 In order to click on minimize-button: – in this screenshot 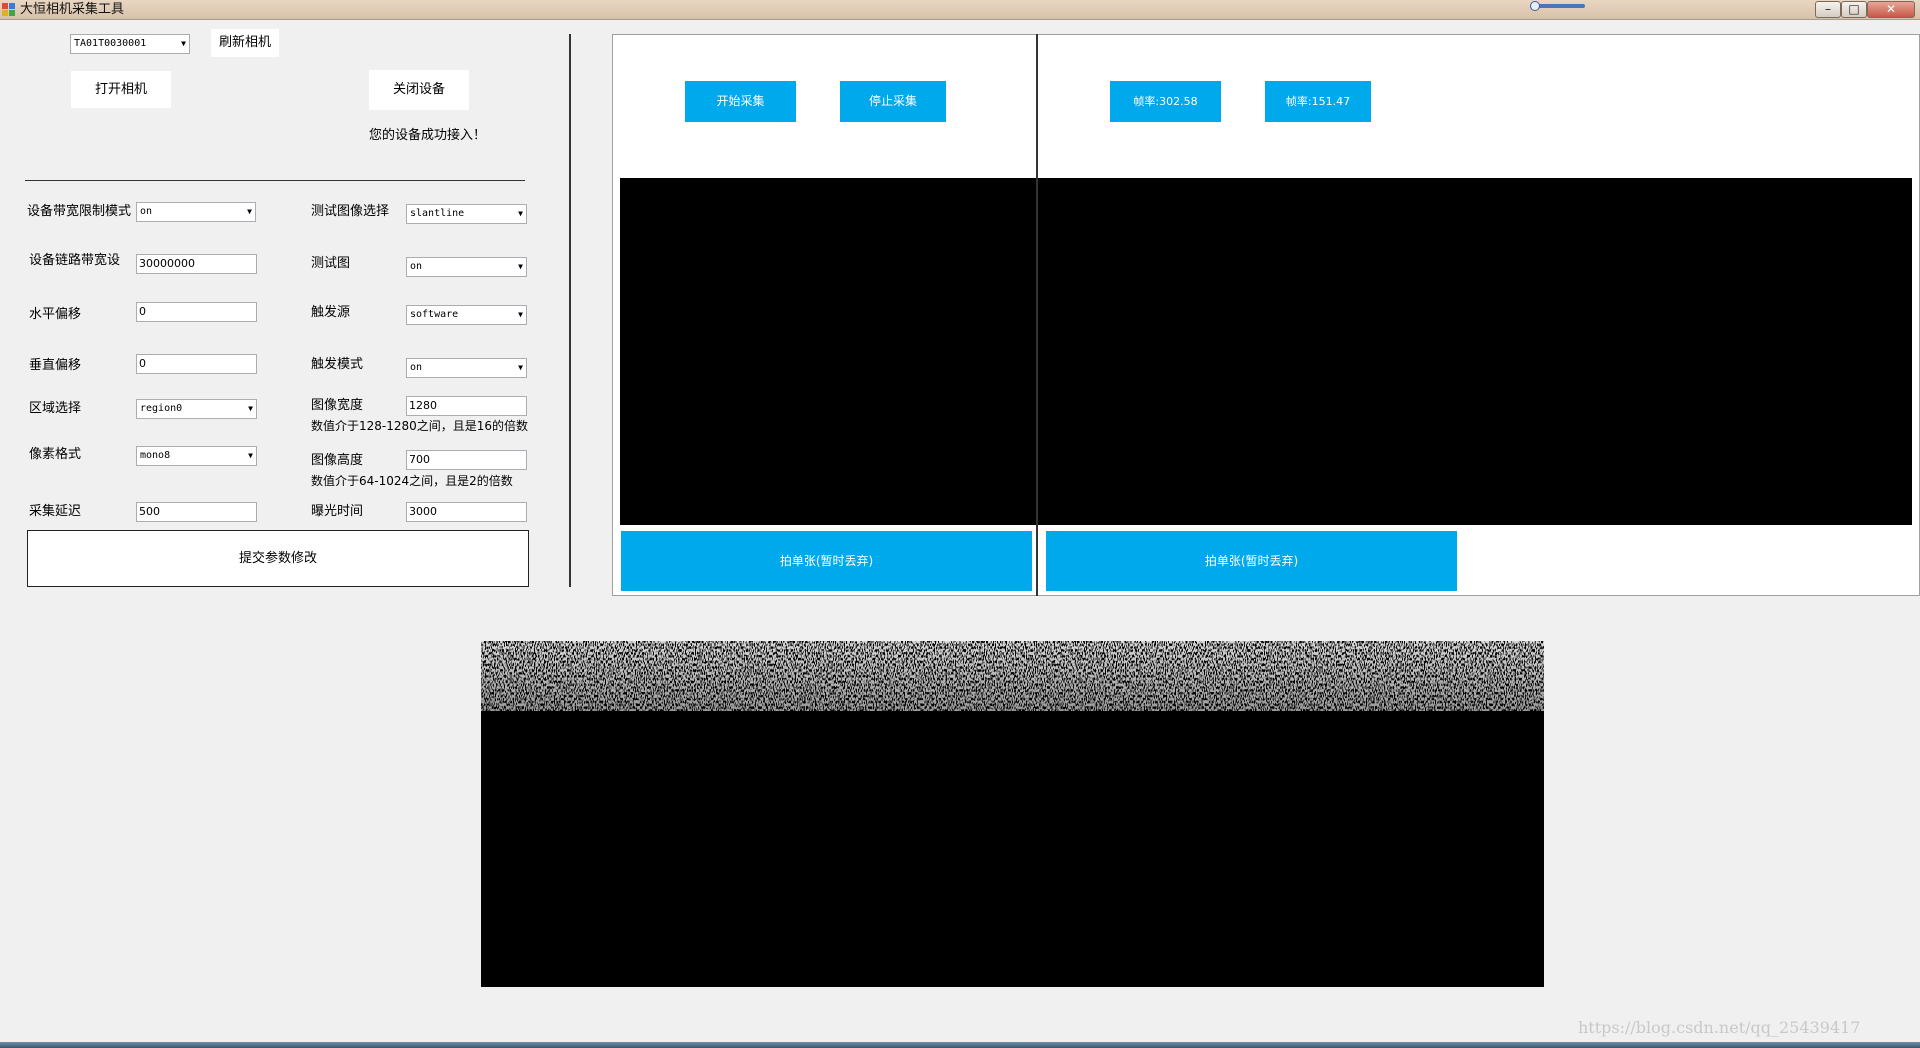, I will do `click(1828, 9)`.